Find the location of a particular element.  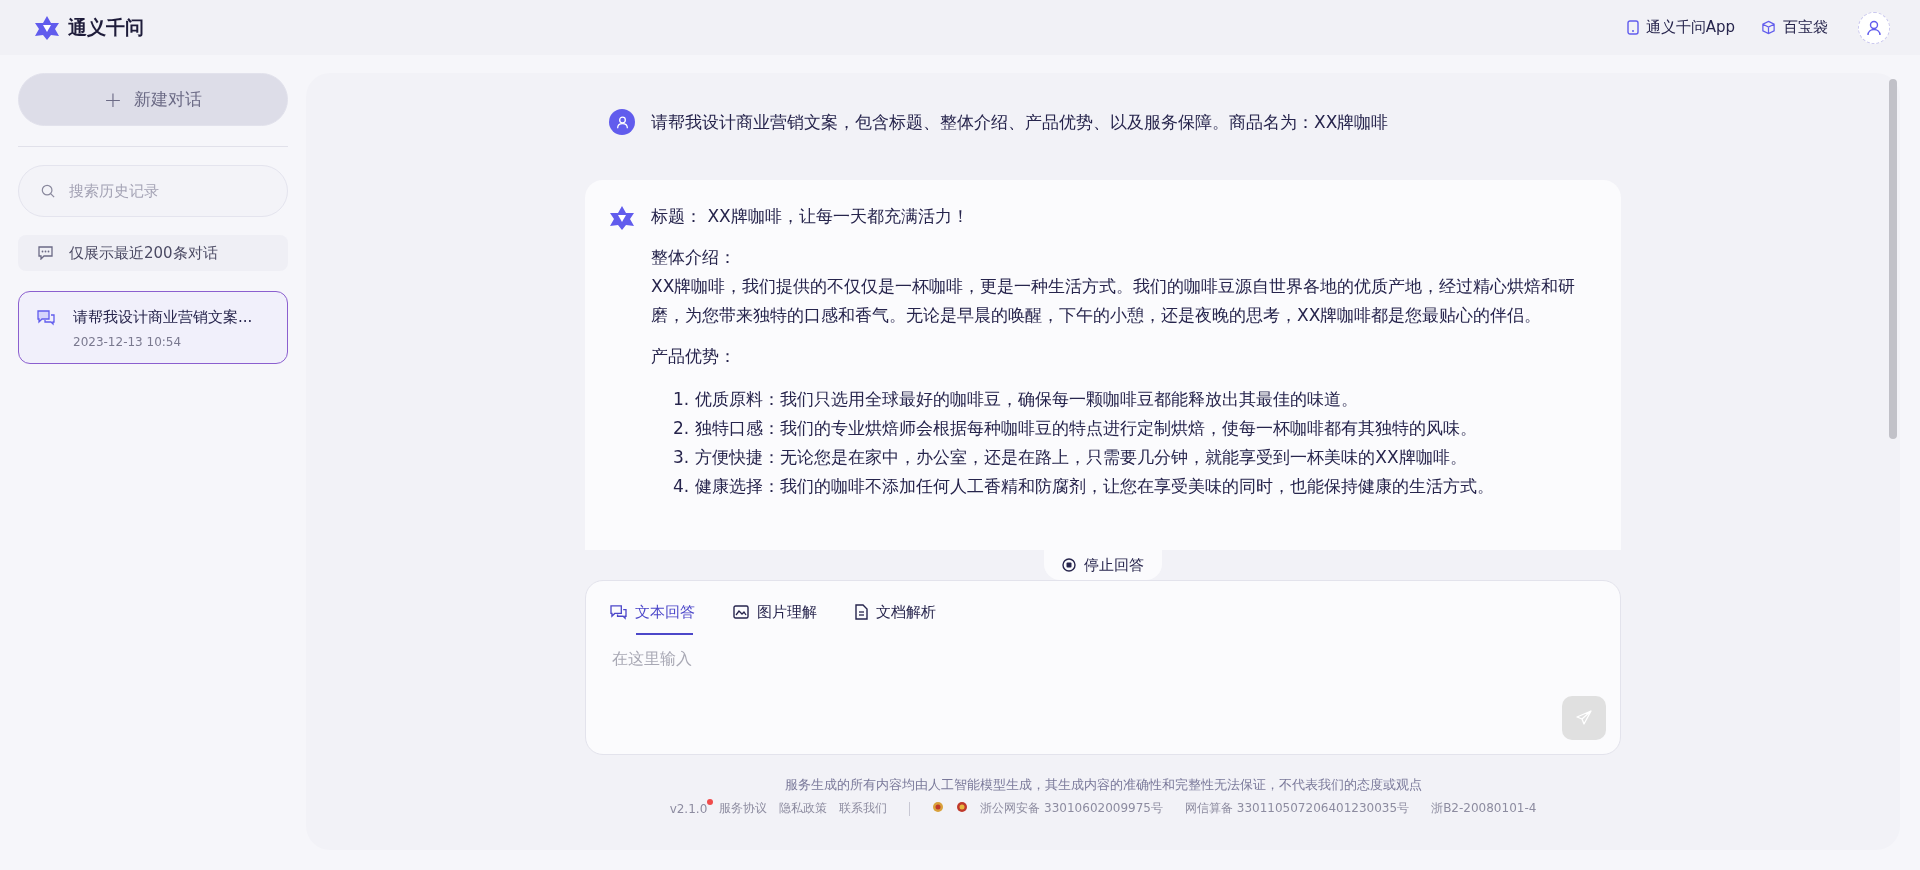

search-history-field: 搜索历史记录 is located at coordinates (153, 191).